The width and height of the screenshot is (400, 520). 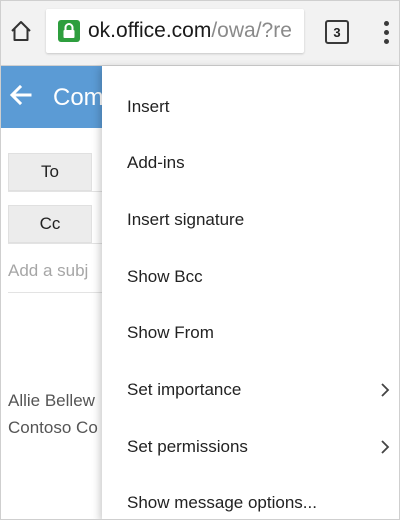 I want to click on menu-item-add-ins: Add-ins, so click(x=251, y=163).